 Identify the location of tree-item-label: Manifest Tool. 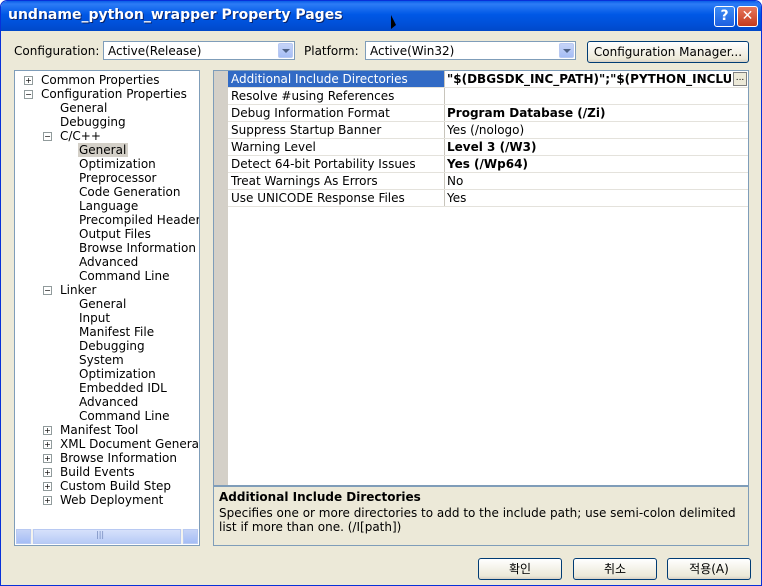
(99, 430).